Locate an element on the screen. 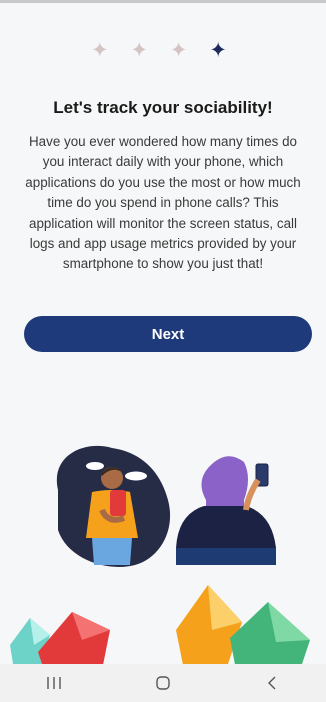 Image resolution: width=326 pixels, height=702 pixels. recent-apps-button is located at coordinates (54, 683).